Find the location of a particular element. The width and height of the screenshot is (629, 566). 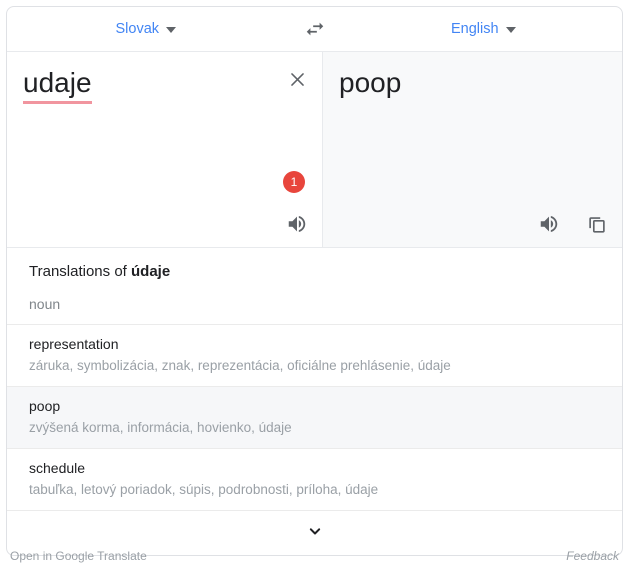

target-language-cell: English is located at coordinates (484, 29).